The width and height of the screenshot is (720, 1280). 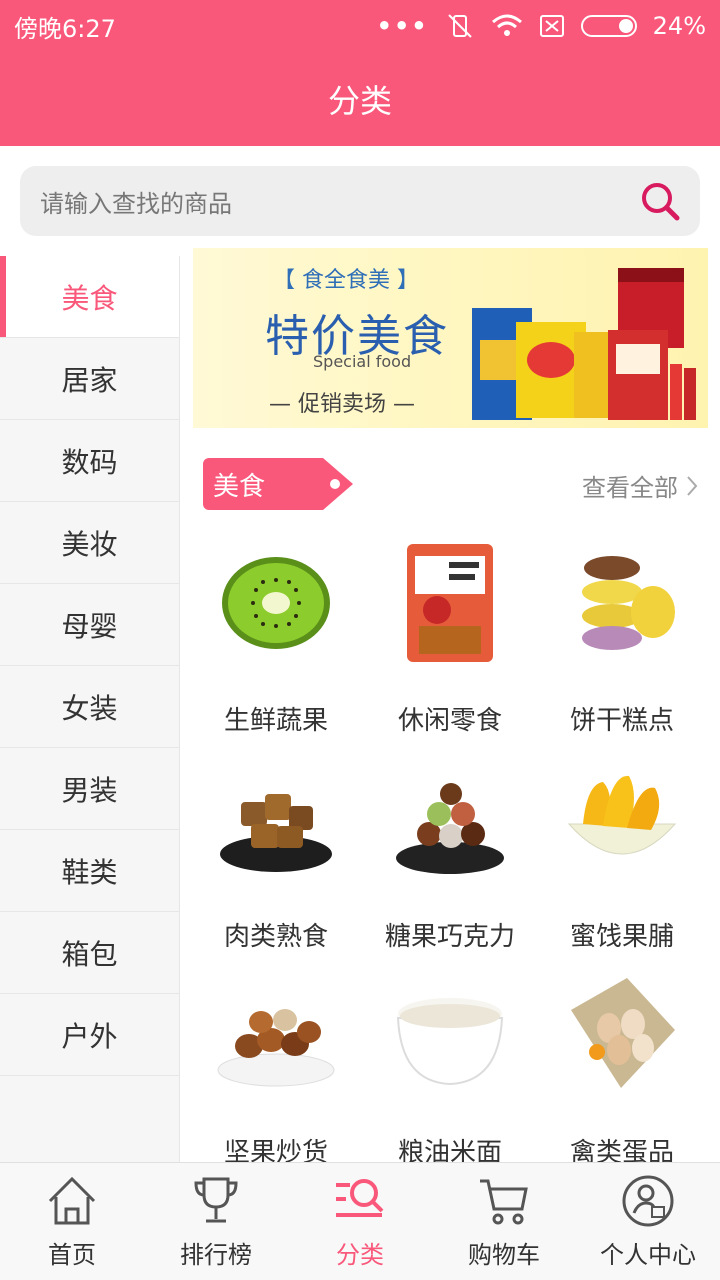 I want to click on no-sim-icon, so click(x=551, y=26).